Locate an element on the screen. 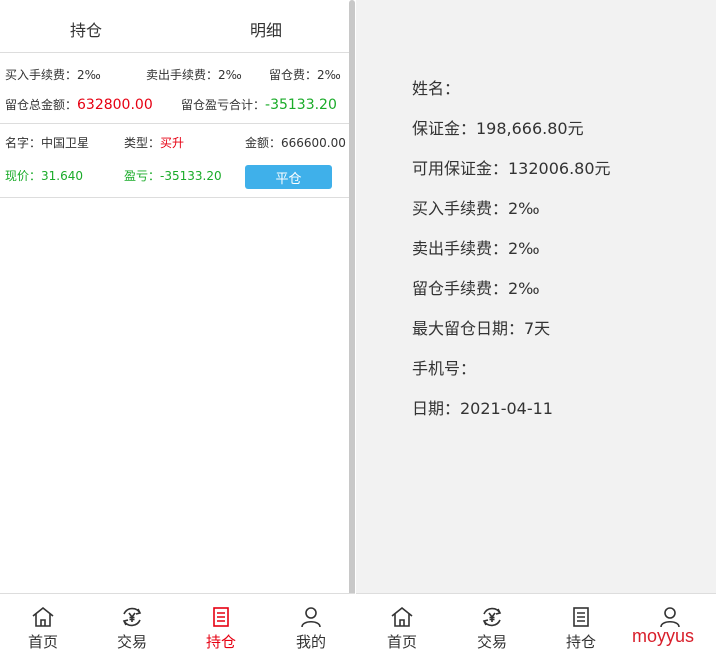 The width and height of the screenshot is (716, 652). total-amount-value: 632800.00 is located at coordinates (115, 105).